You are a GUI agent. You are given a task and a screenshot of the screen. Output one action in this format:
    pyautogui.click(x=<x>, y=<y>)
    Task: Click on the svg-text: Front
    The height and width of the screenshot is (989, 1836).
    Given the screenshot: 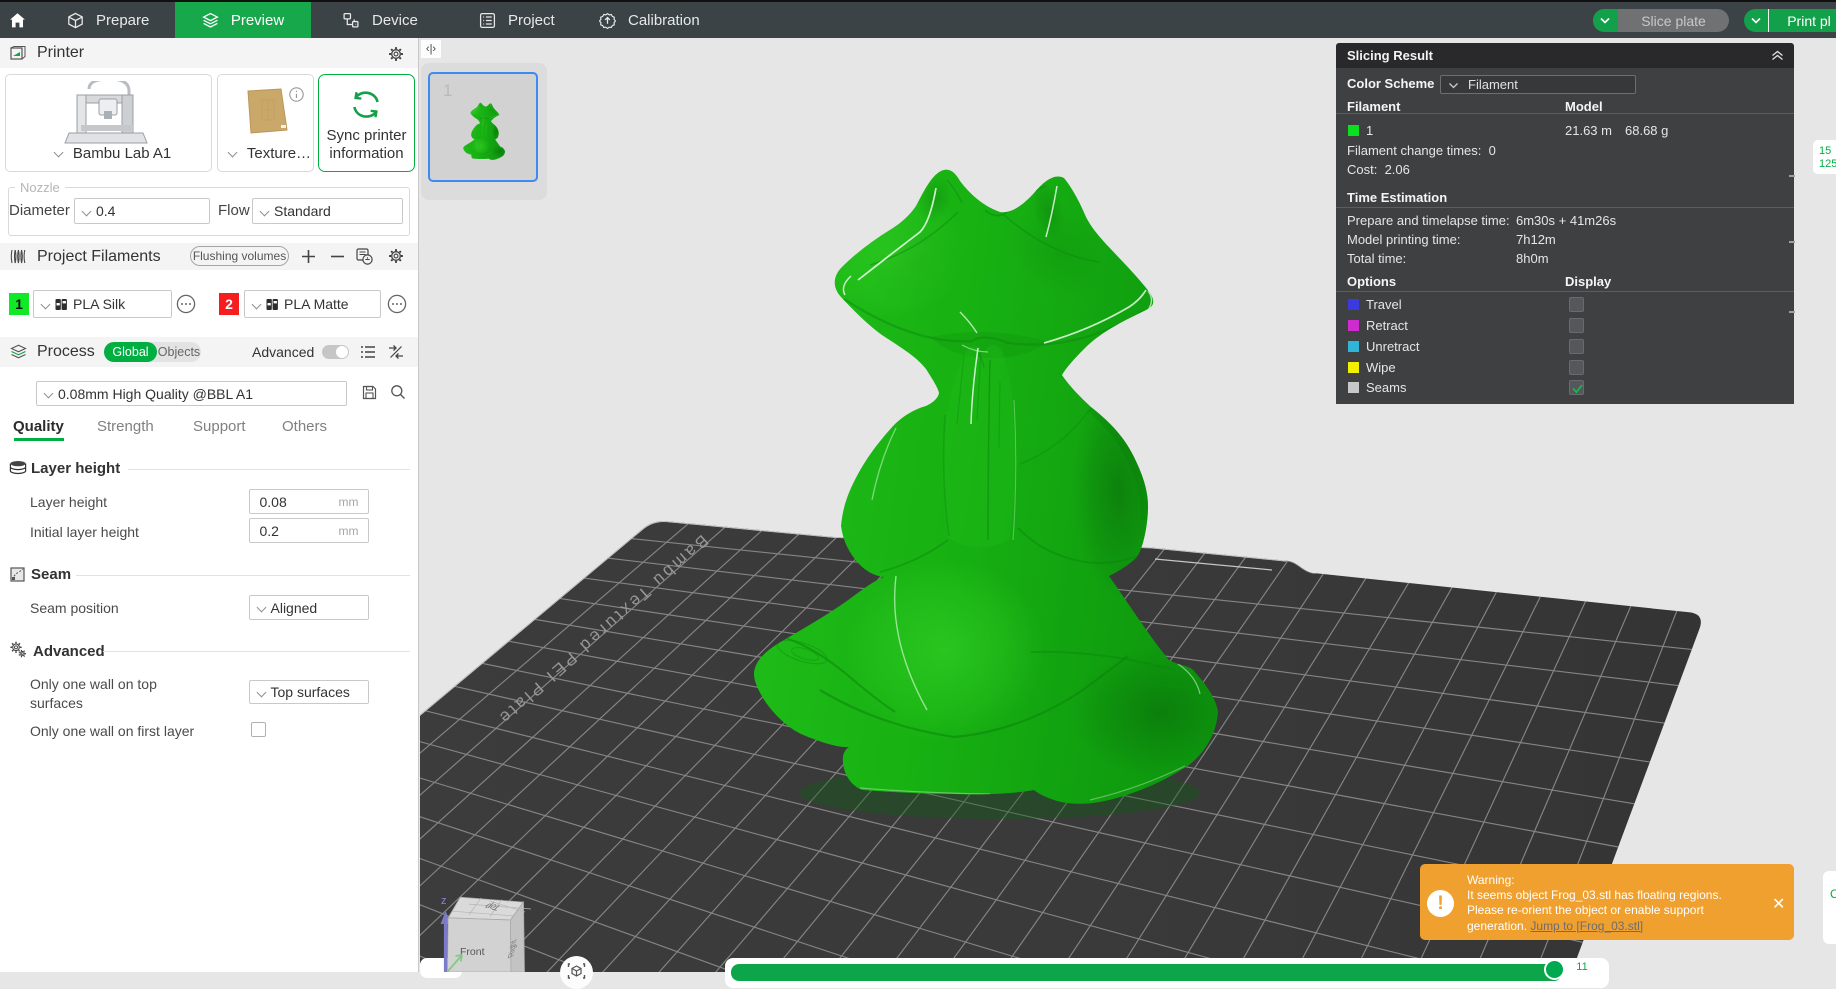 What is the action you would take?
    pyautogui.click(x=472, y=952)
    